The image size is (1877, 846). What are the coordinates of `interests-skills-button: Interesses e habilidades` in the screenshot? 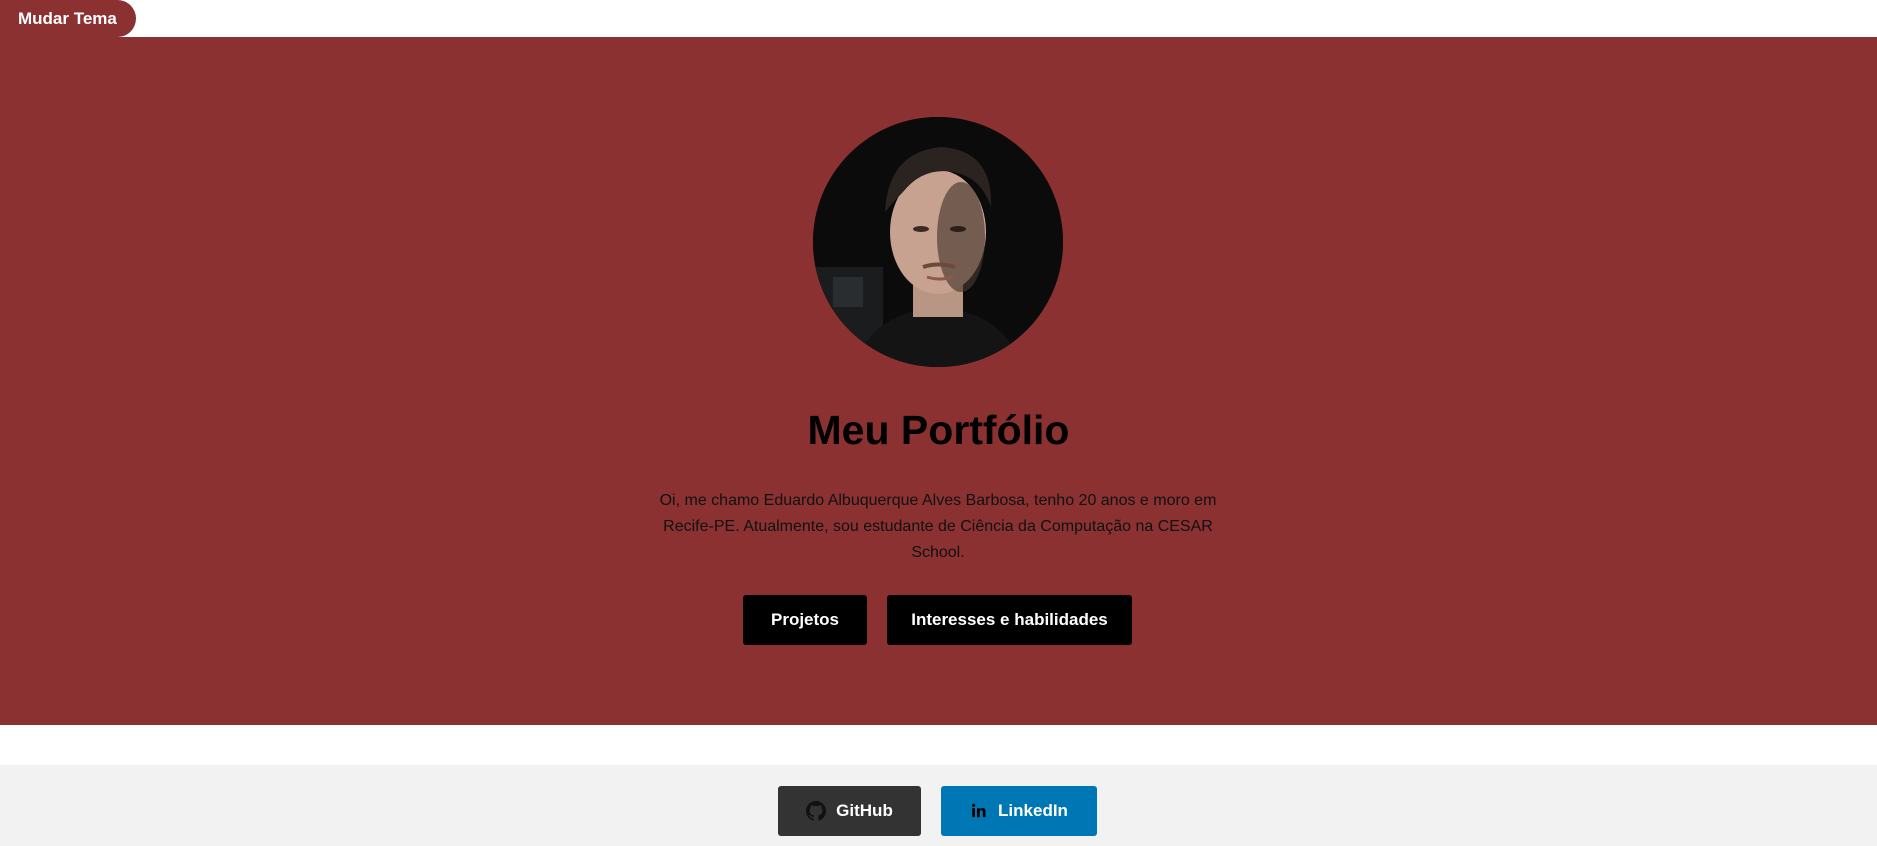 It's located at (1009, 620).